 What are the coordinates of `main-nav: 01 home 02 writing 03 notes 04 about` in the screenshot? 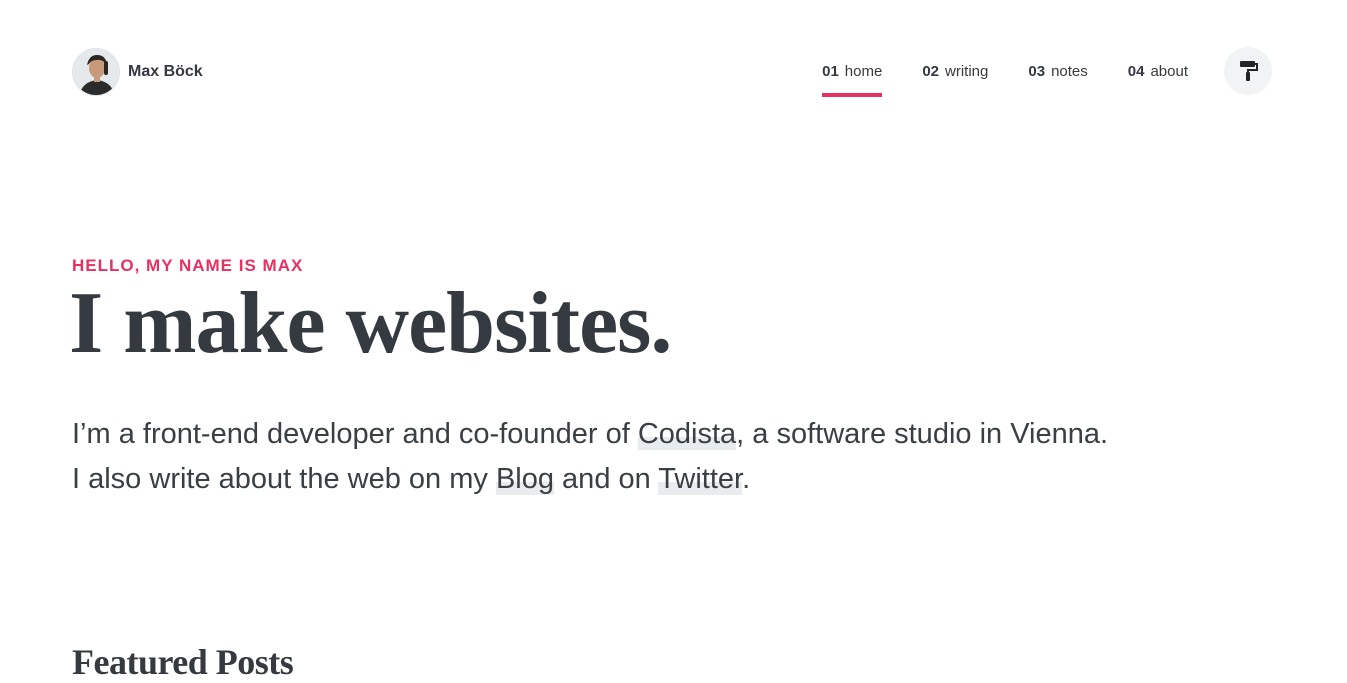 It's located at (1005, 72).